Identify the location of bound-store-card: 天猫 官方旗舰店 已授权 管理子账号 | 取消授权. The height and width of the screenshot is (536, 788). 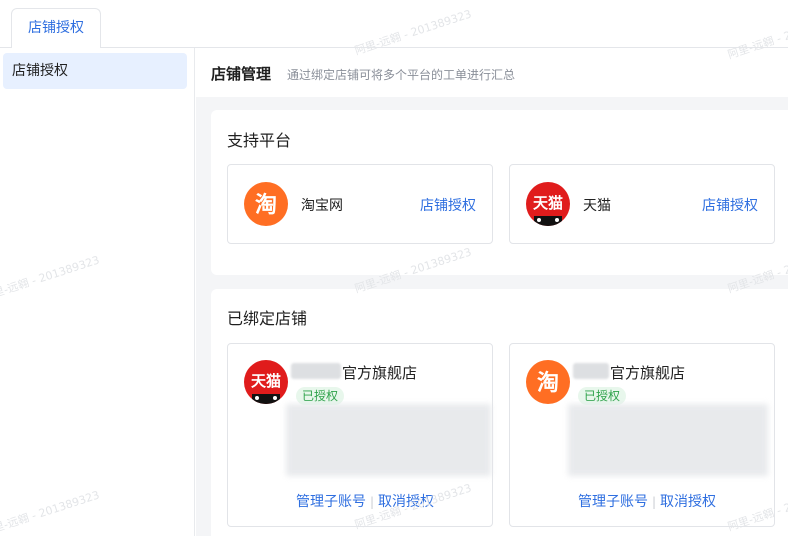
(360, 435).